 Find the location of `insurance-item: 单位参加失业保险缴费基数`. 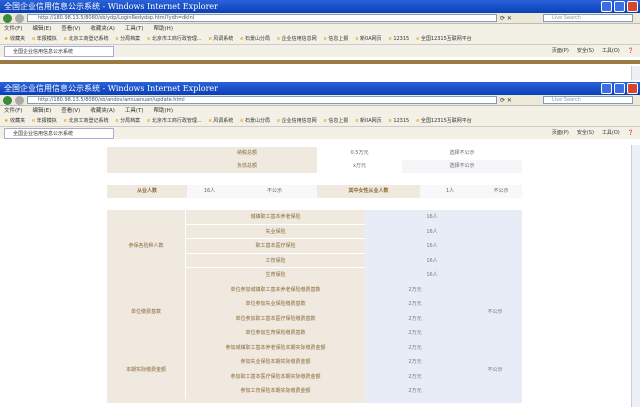

insurance-item: 单位参加失业保险缴费基数 is located at coordinates (275, 304).